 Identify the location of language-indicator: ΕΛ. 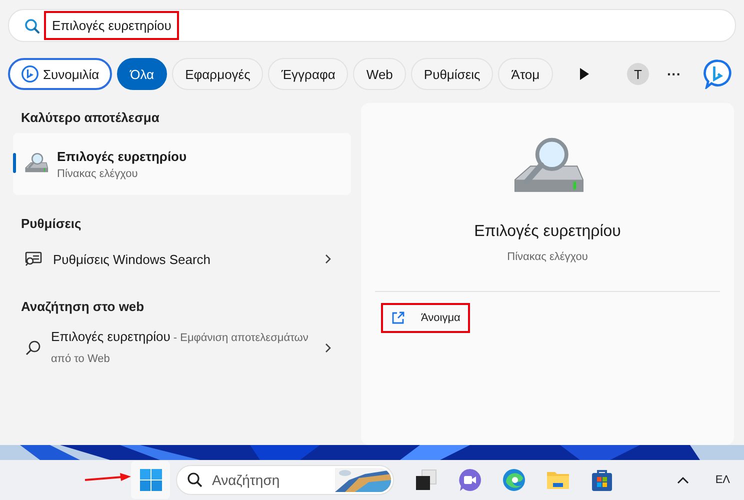
(722, 480).